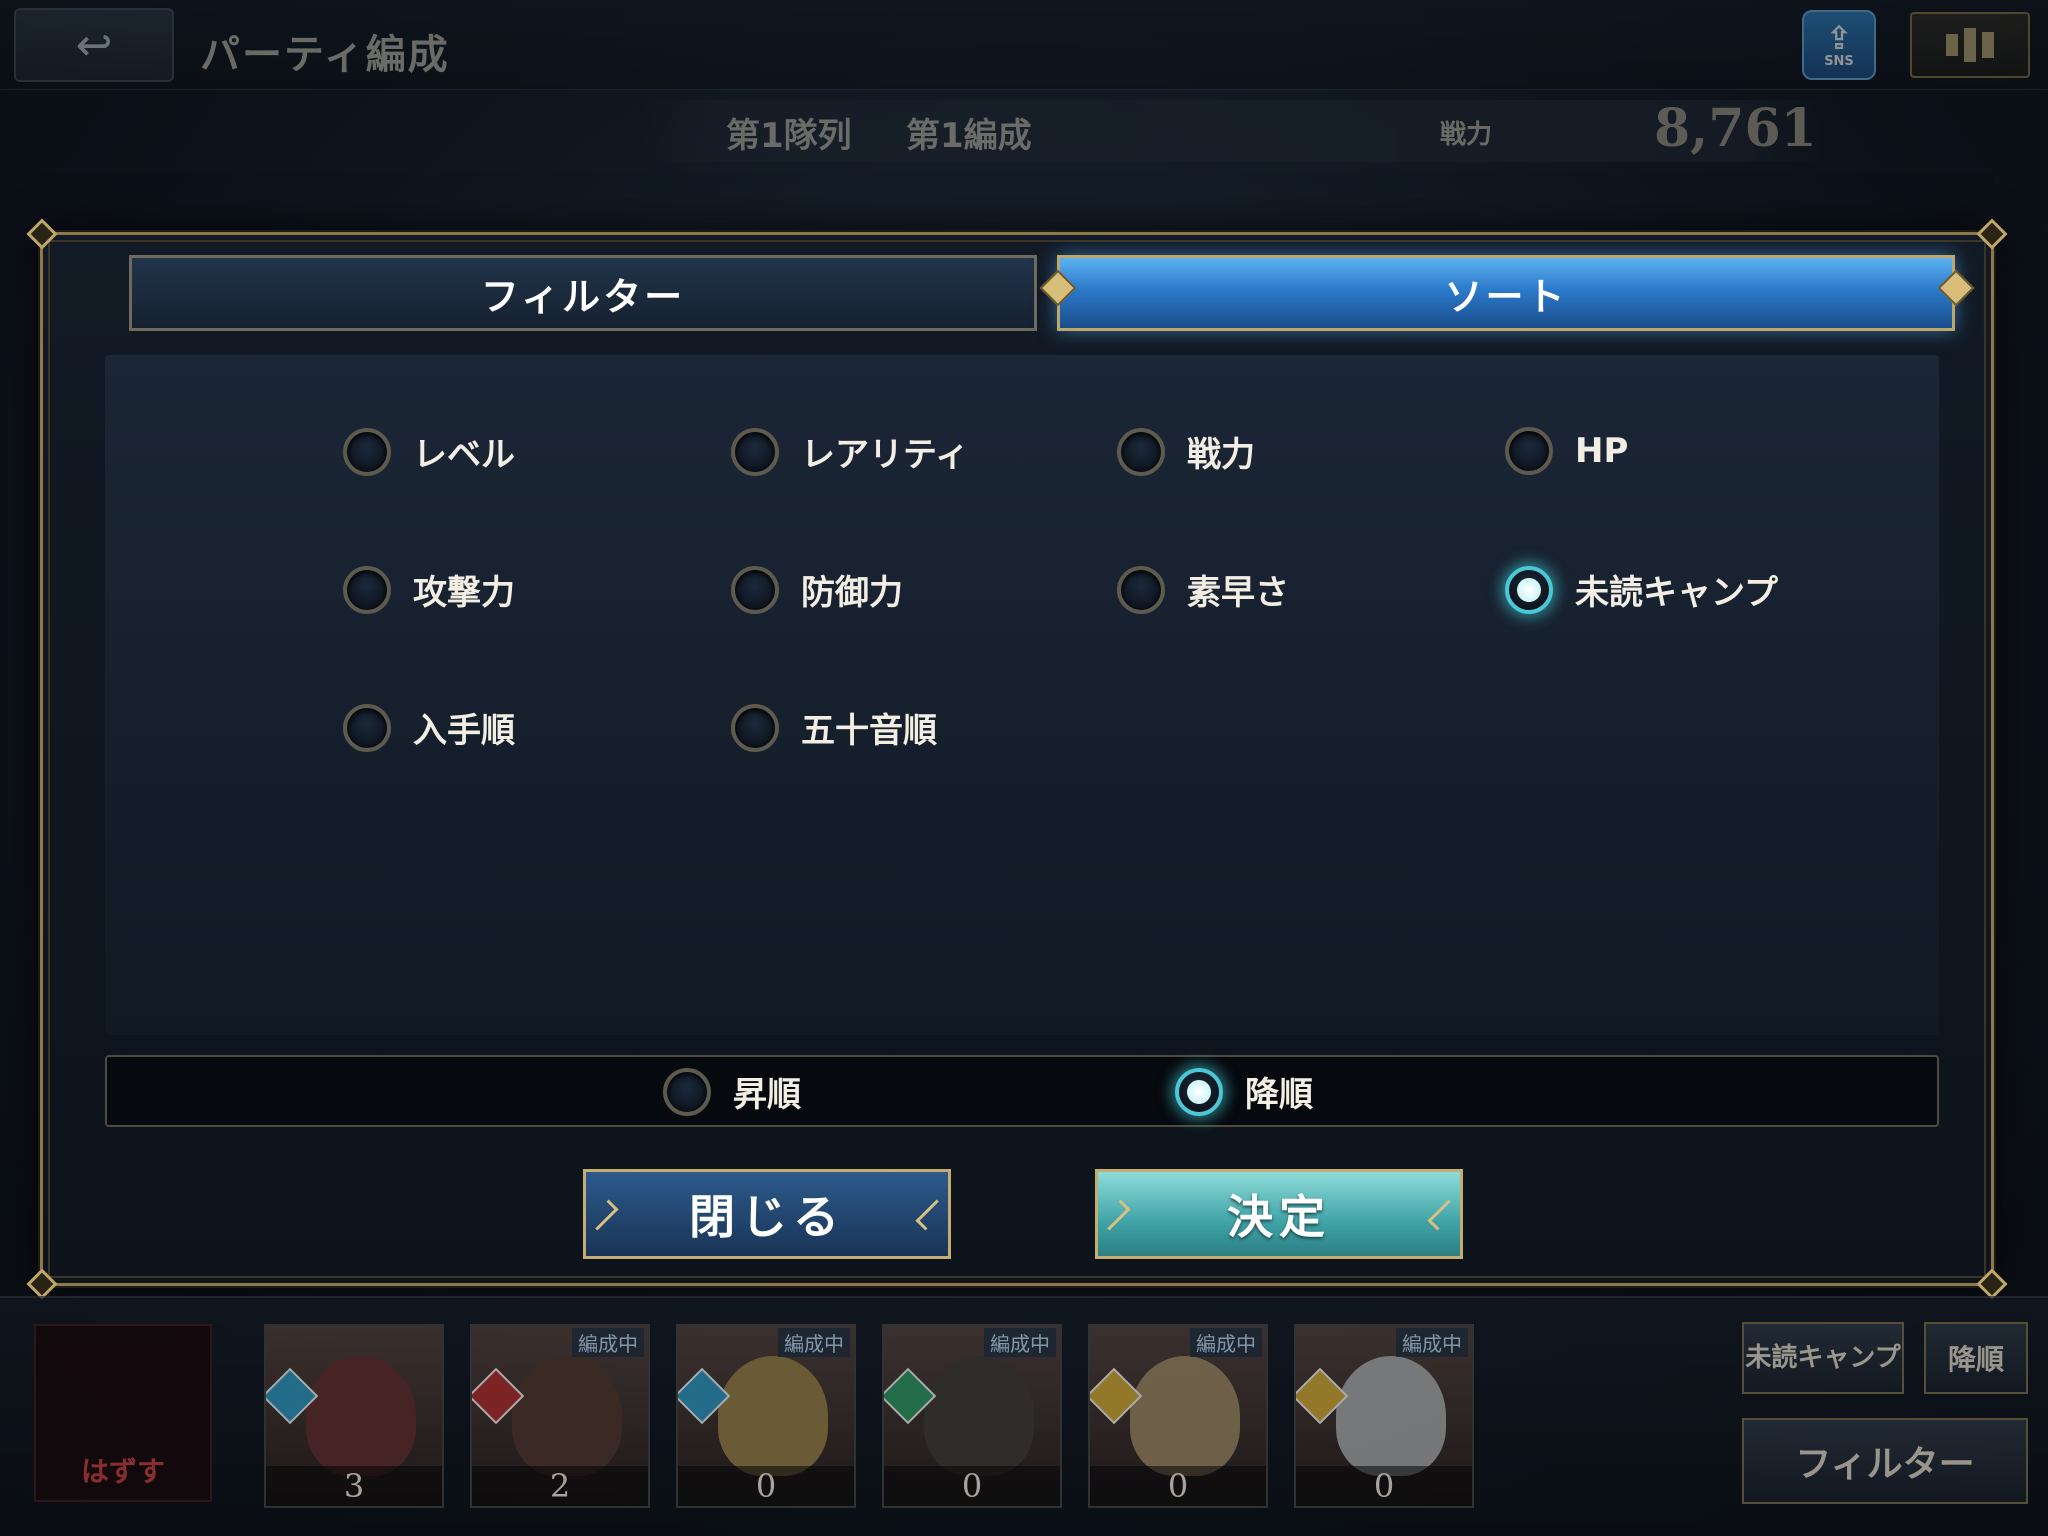  I want to click on tab-filter: フィルター, so click(583, 293).